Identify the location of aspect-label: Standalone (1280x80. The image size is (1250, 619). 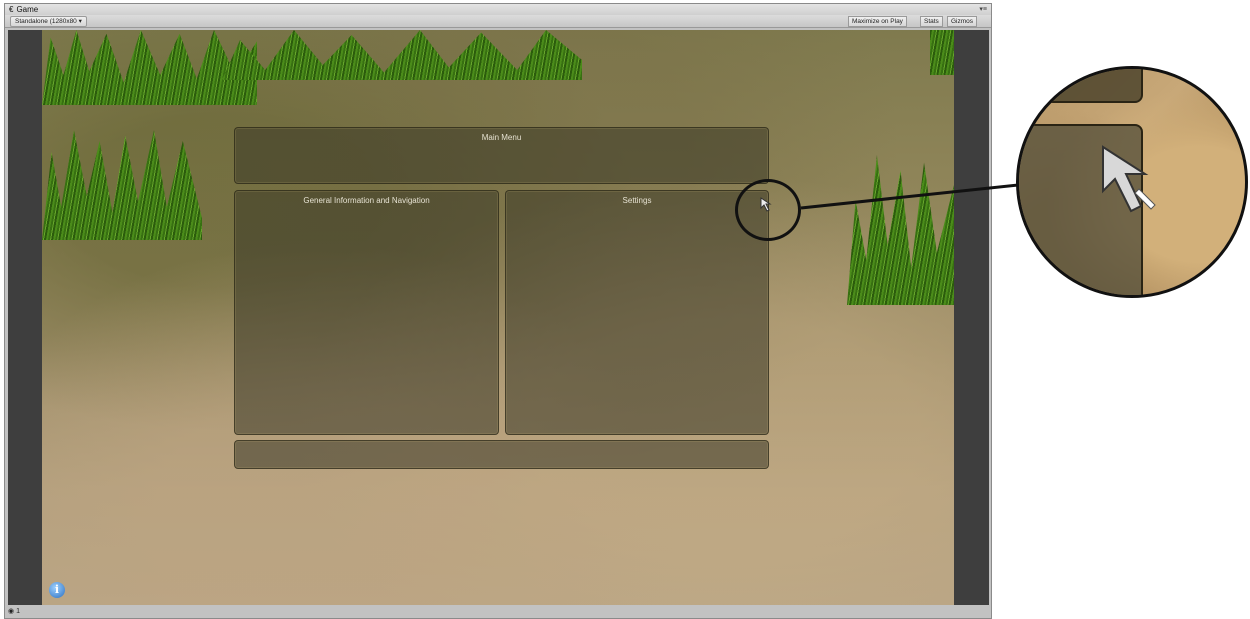
(46, 21).